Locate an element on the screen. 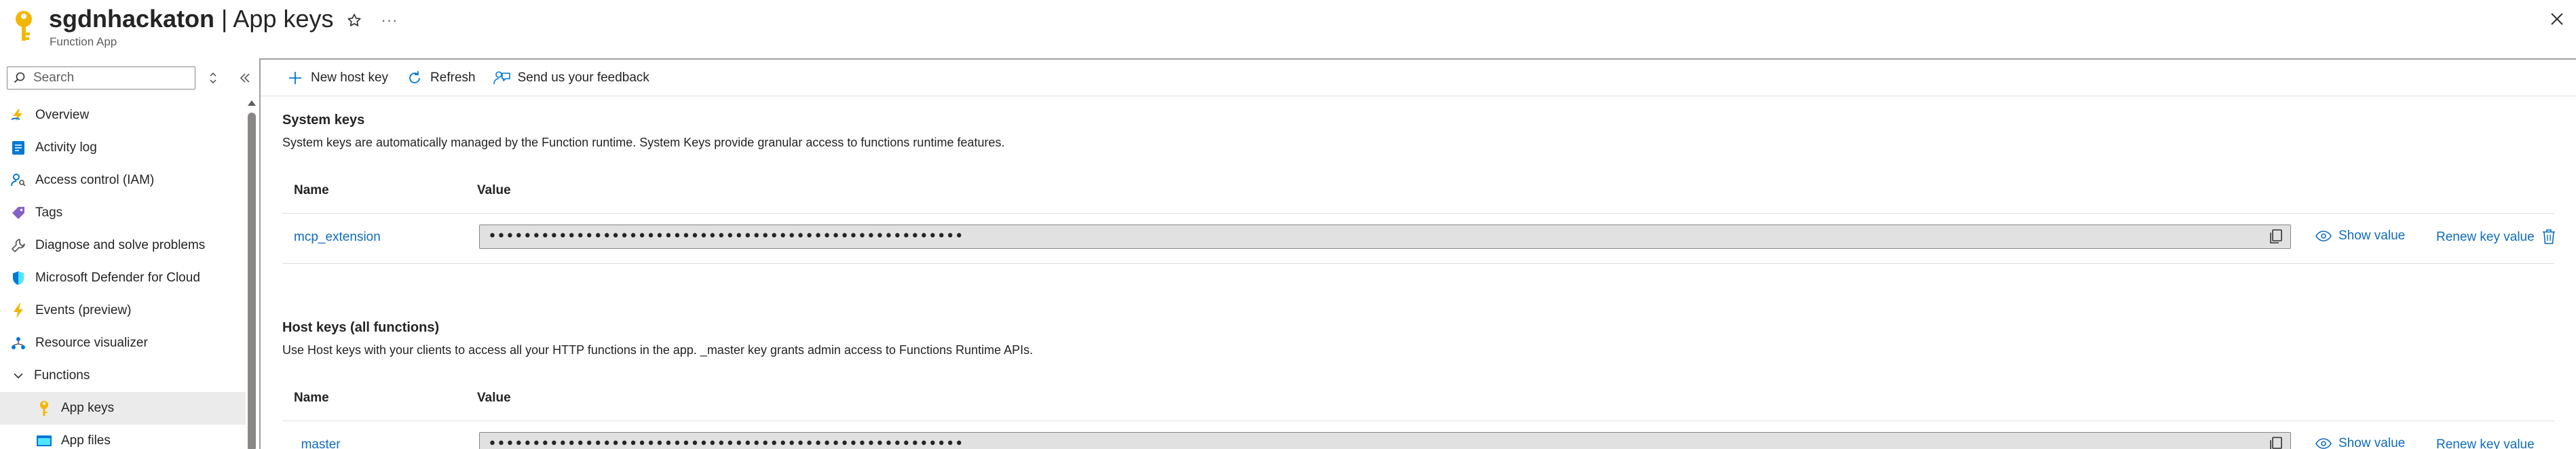  menu-item-label: Microsoft Defender for Cloud is located at coordinates (117, 278).